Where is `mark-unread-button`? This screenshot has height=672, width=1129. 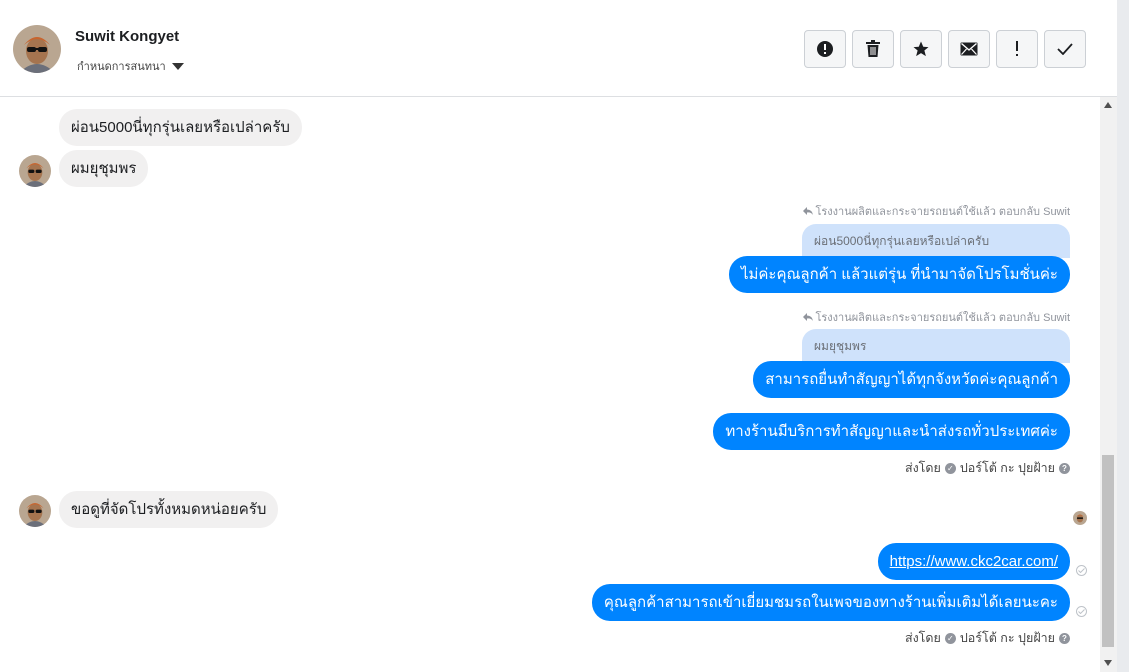
mark-unread-button is located at coordinates (969, 49).